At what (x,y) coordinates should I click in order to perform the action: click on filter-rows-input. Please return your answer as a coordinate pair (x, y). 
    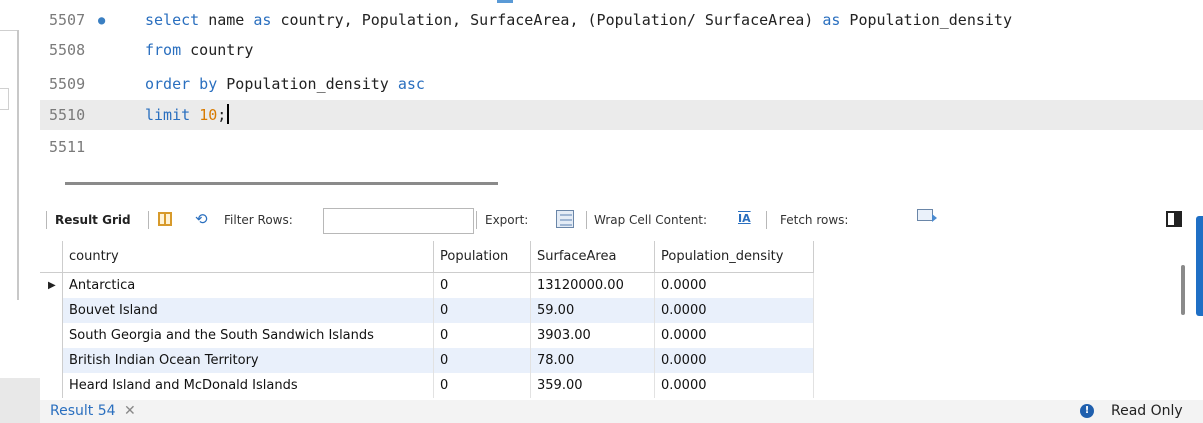
    Looking at the image, I should click on (398, 221).